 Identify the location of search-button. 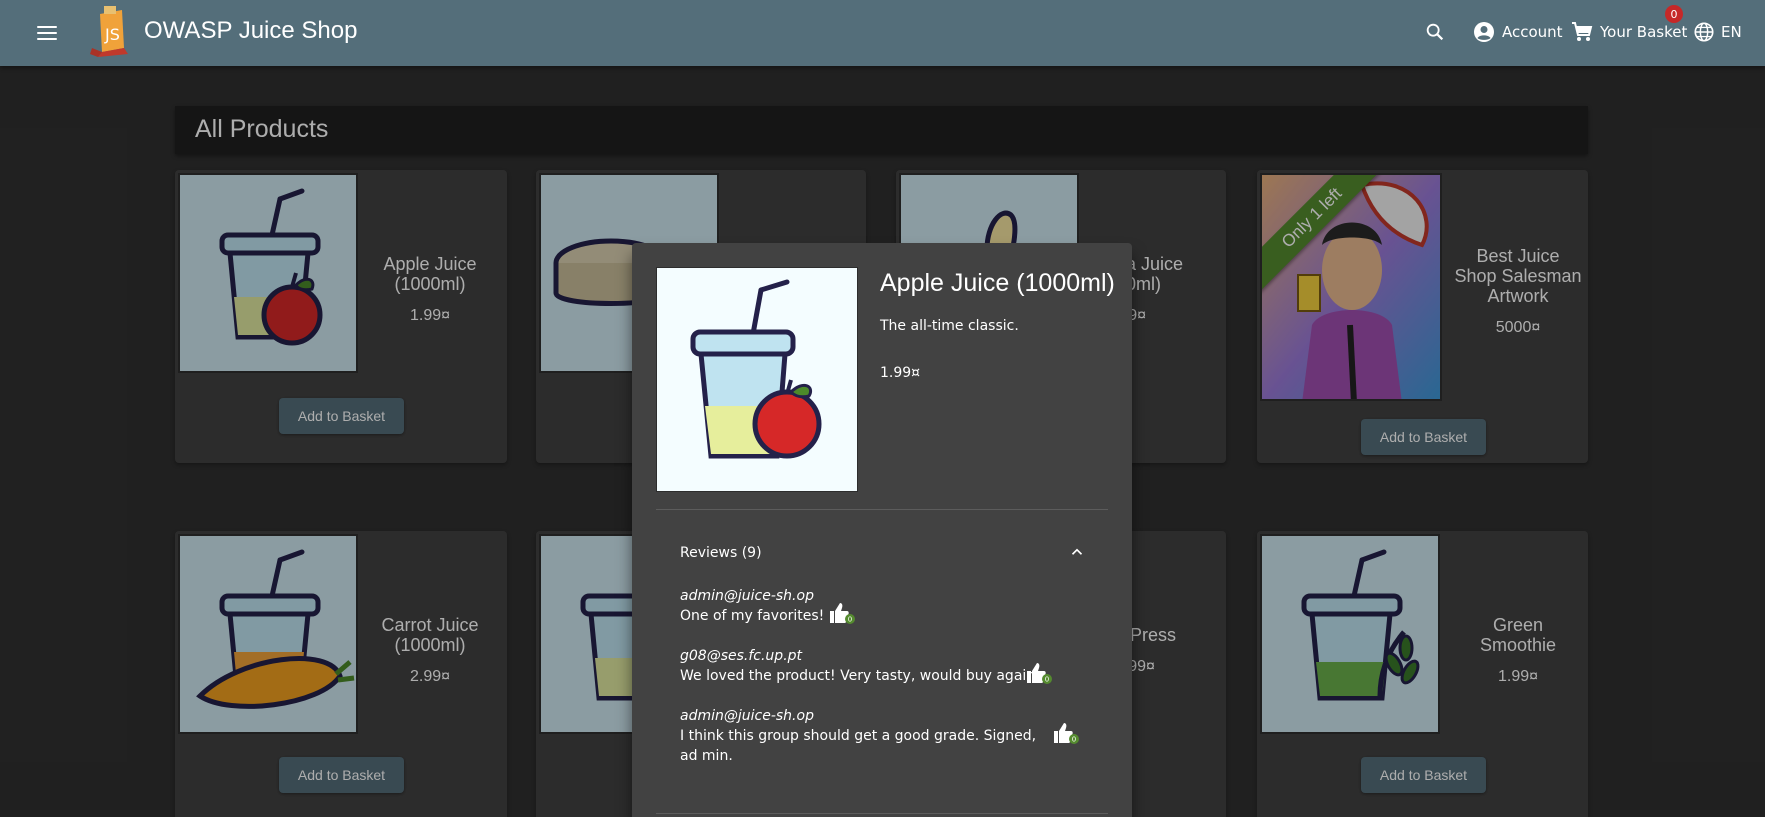
(1435, 32).